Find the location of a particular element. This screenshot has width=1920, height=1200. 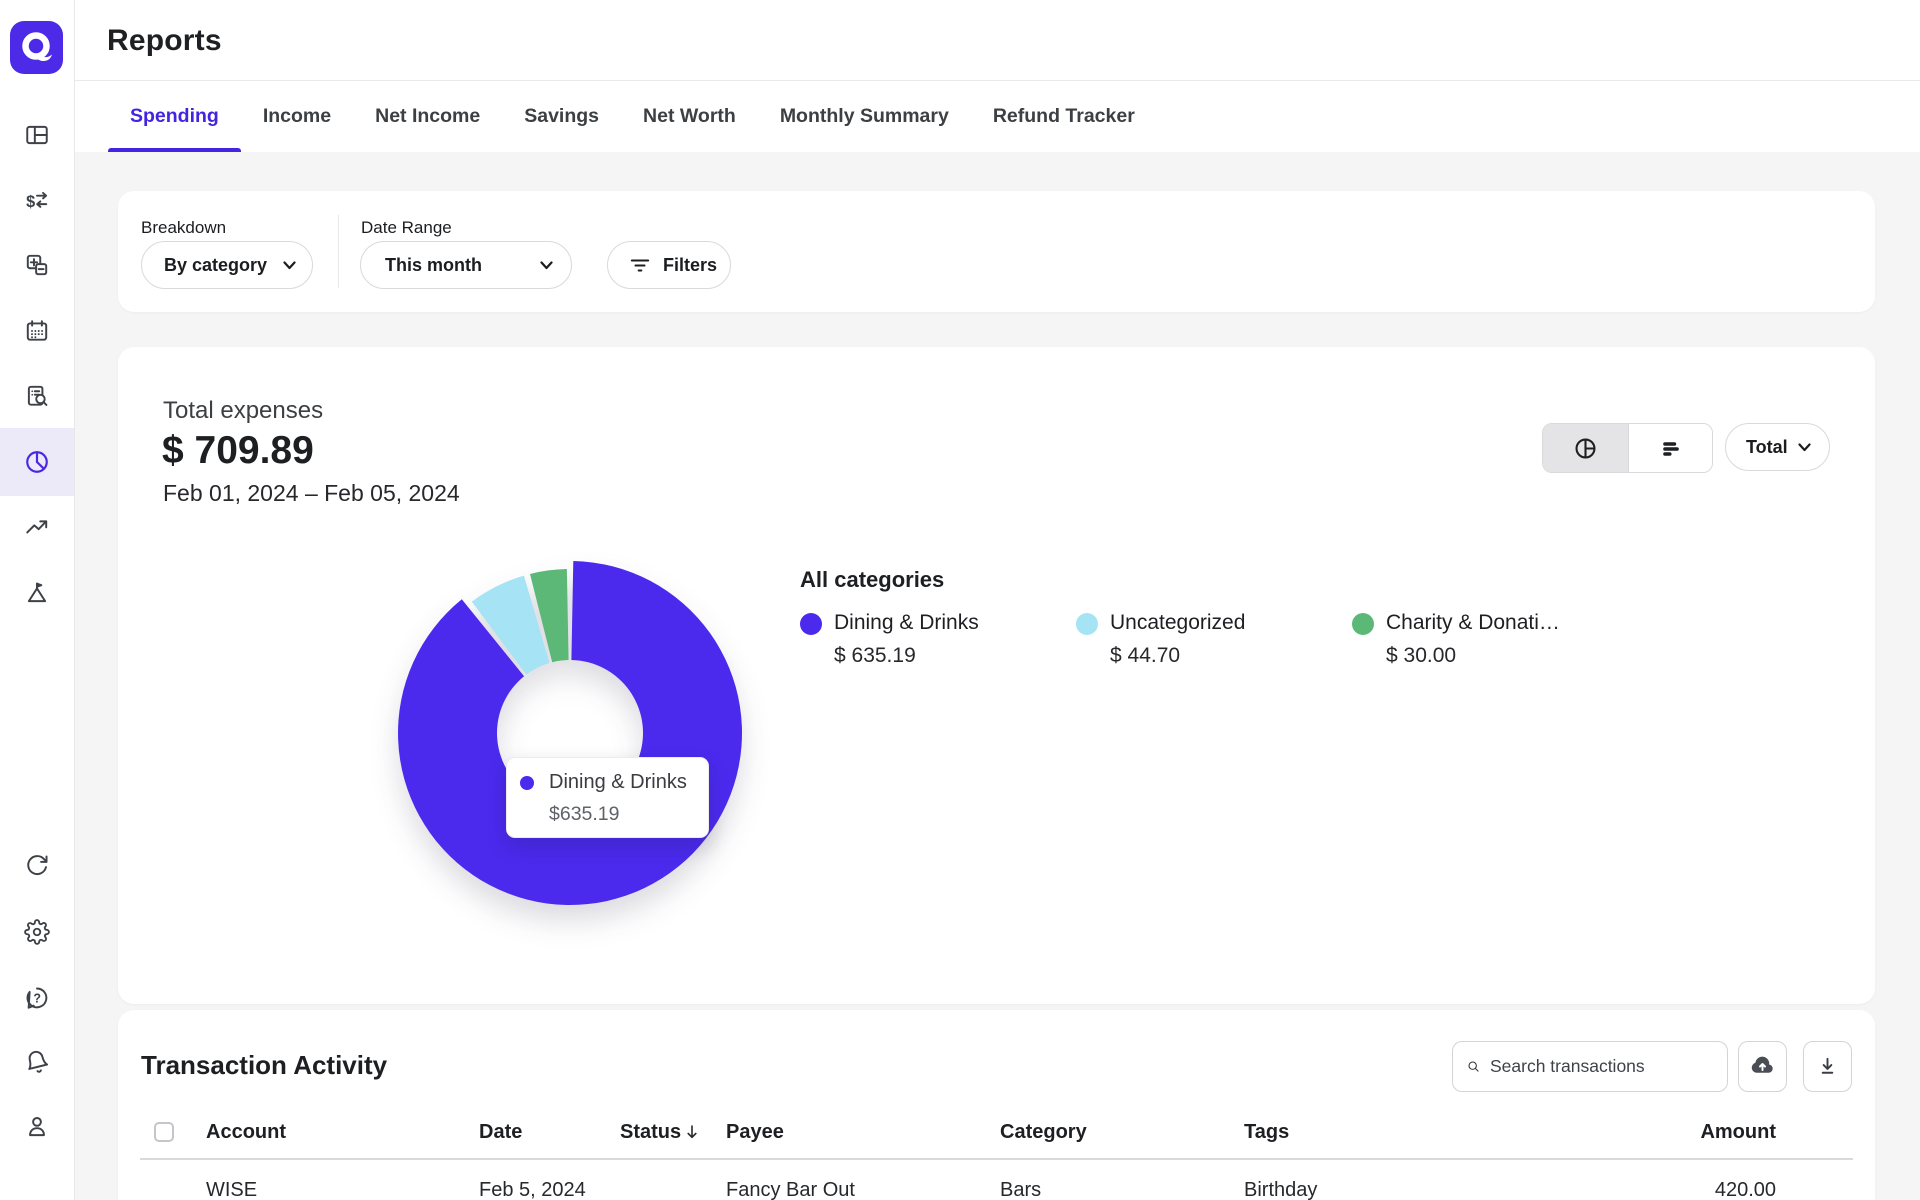

sort-down-icon is located at coordinates (692, 1132).